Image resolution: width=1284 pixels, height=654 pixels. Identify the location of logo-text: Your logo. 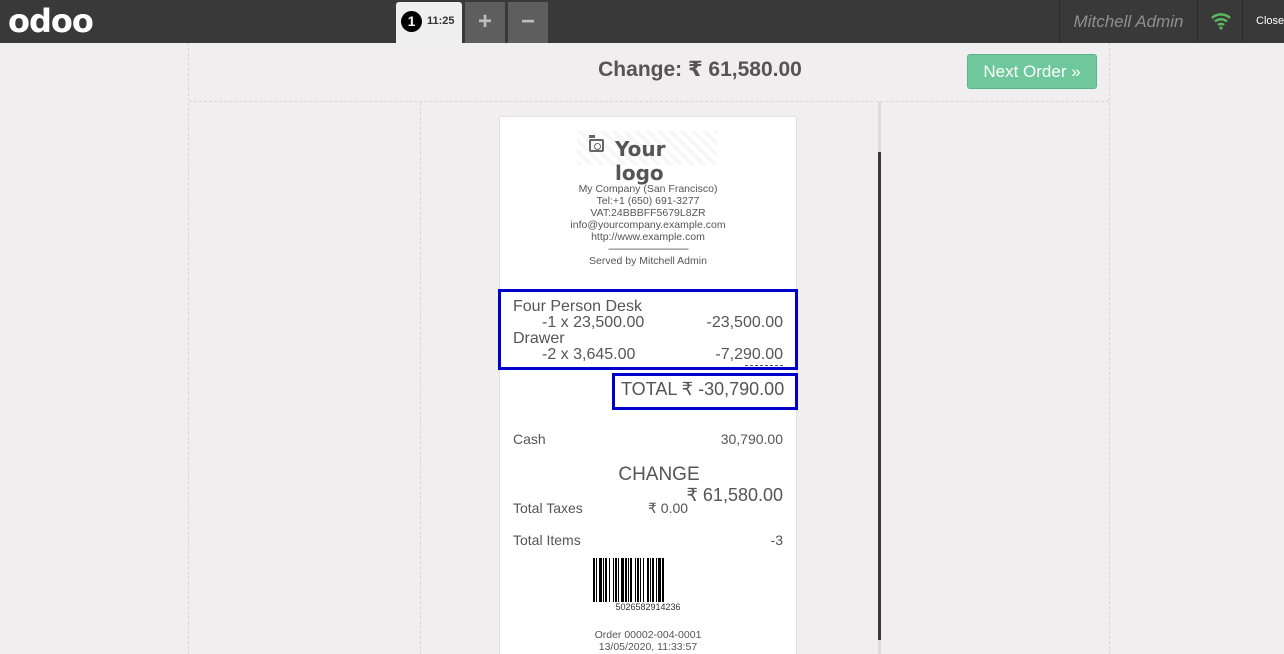
(640, 161).